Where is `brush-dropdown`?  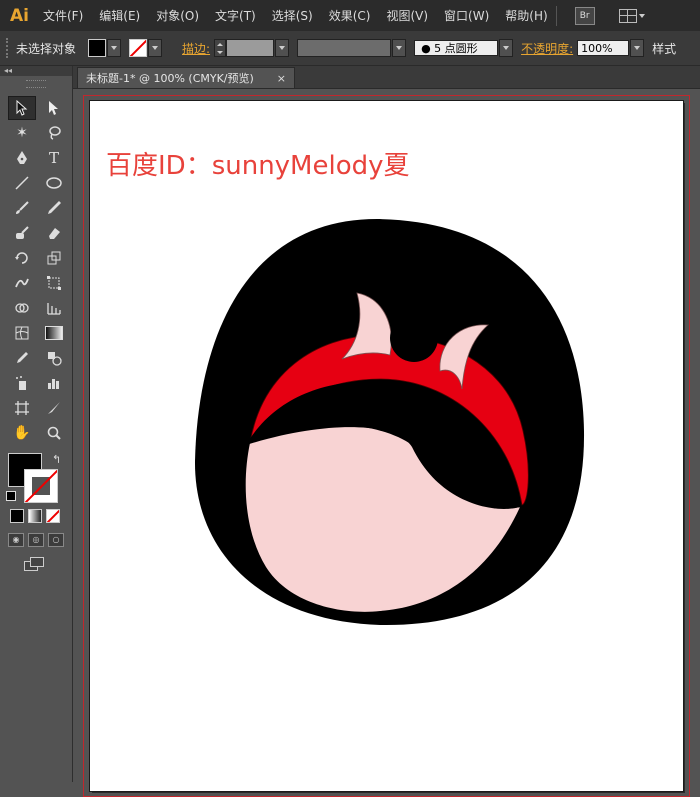 brush-dropdown is located at coordinates (506, 48).